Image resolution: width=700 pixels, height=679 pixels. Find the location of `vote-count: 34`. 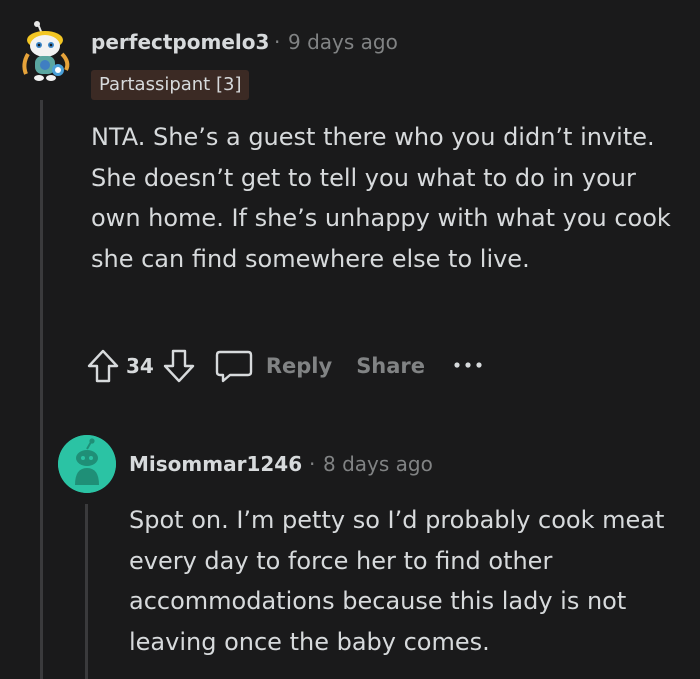

vote-count: 34 is located at coordinates (140, 366).